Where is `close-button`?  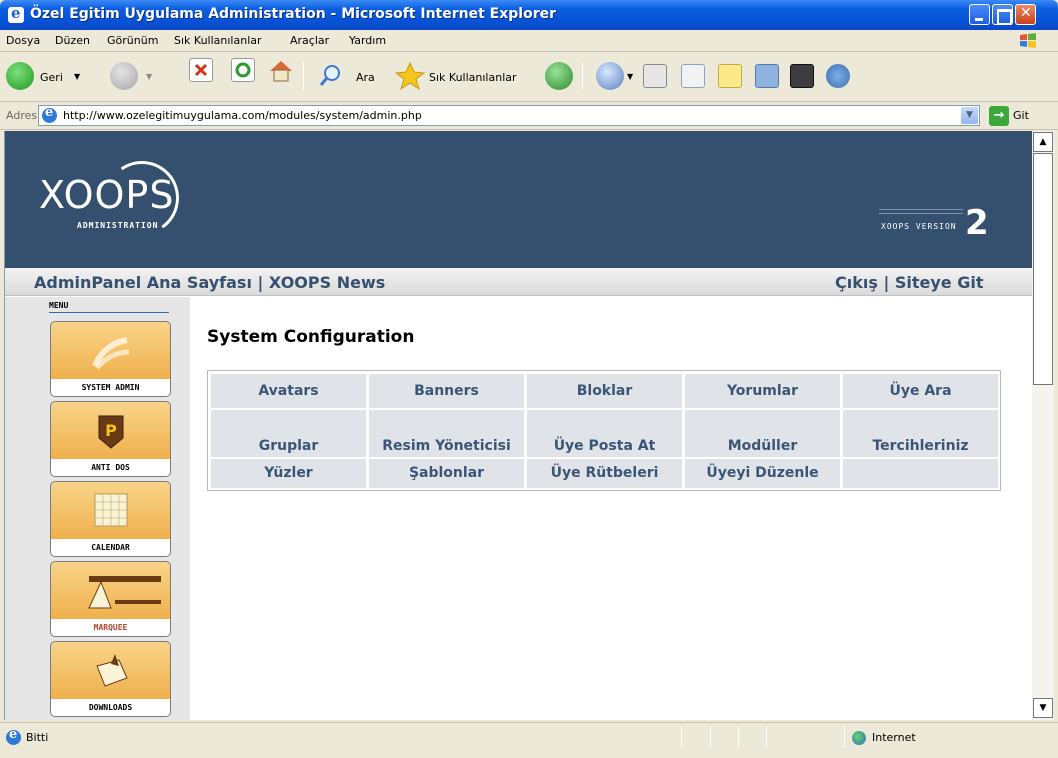 close-button is located at coordinates (1025, 14).